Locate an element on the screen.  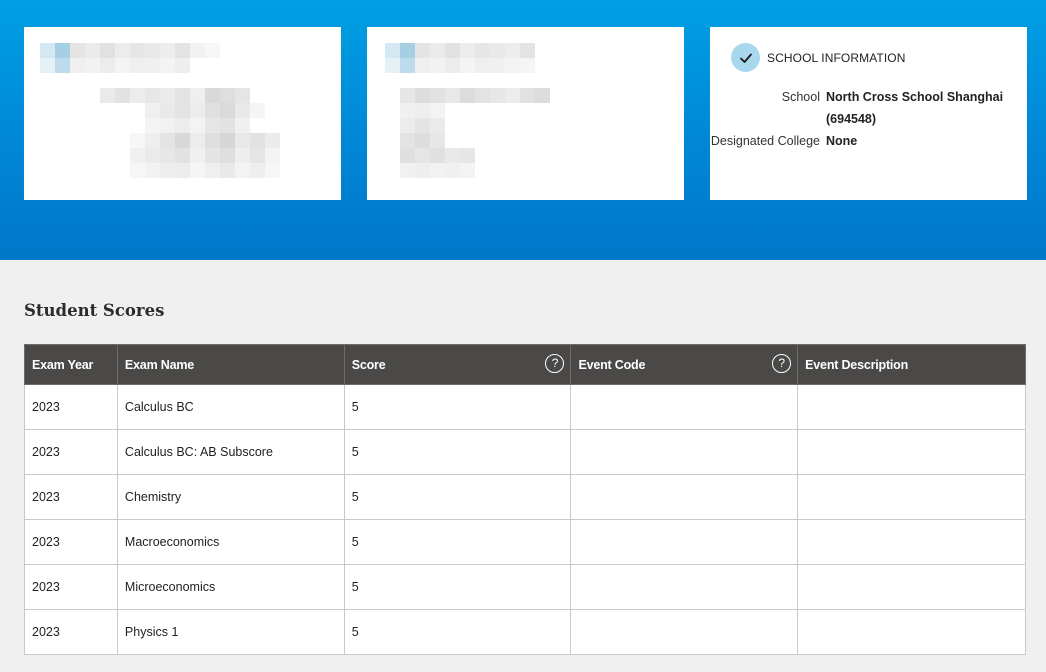
col-exam-name: Exam Name is located at coordinates (230, 364).